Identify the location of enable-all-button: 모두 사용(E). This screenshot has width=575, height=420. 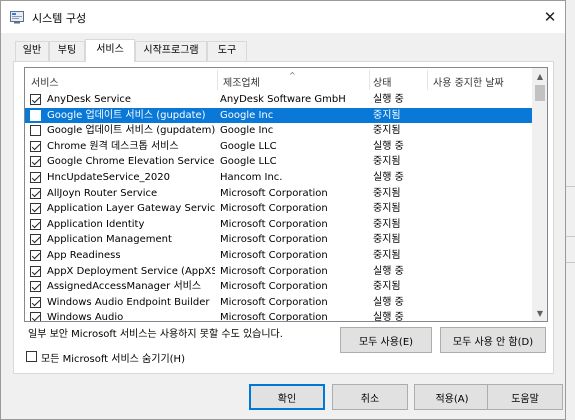
(386, 340).